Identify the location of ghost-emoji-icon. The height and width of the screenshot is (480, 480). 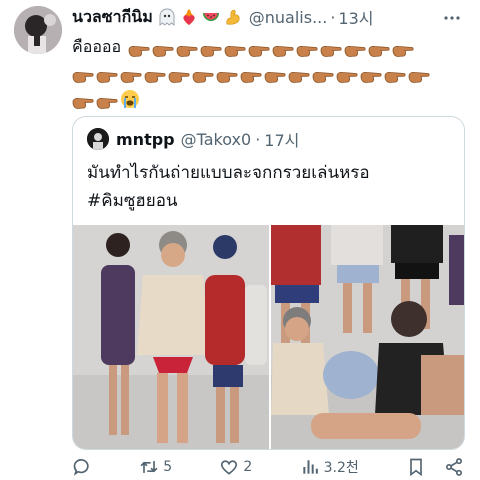
(167, 17).